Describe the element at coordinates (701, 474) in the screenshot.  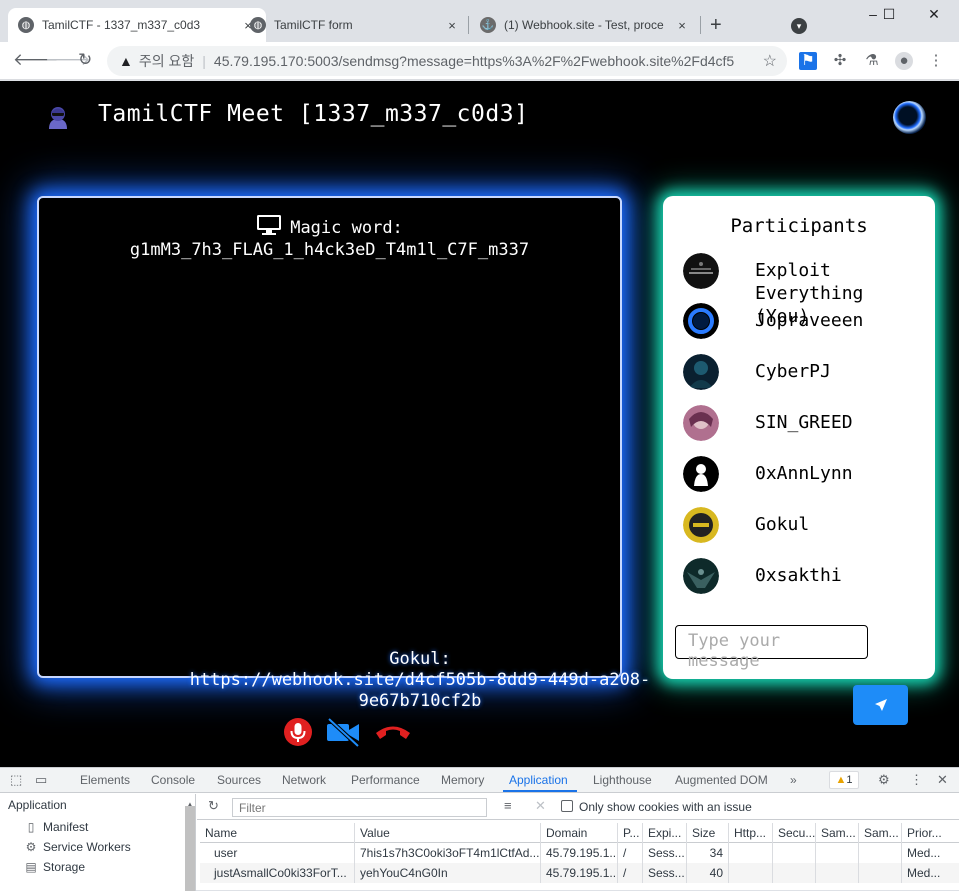
I see `silhouette-avatar` at that location.